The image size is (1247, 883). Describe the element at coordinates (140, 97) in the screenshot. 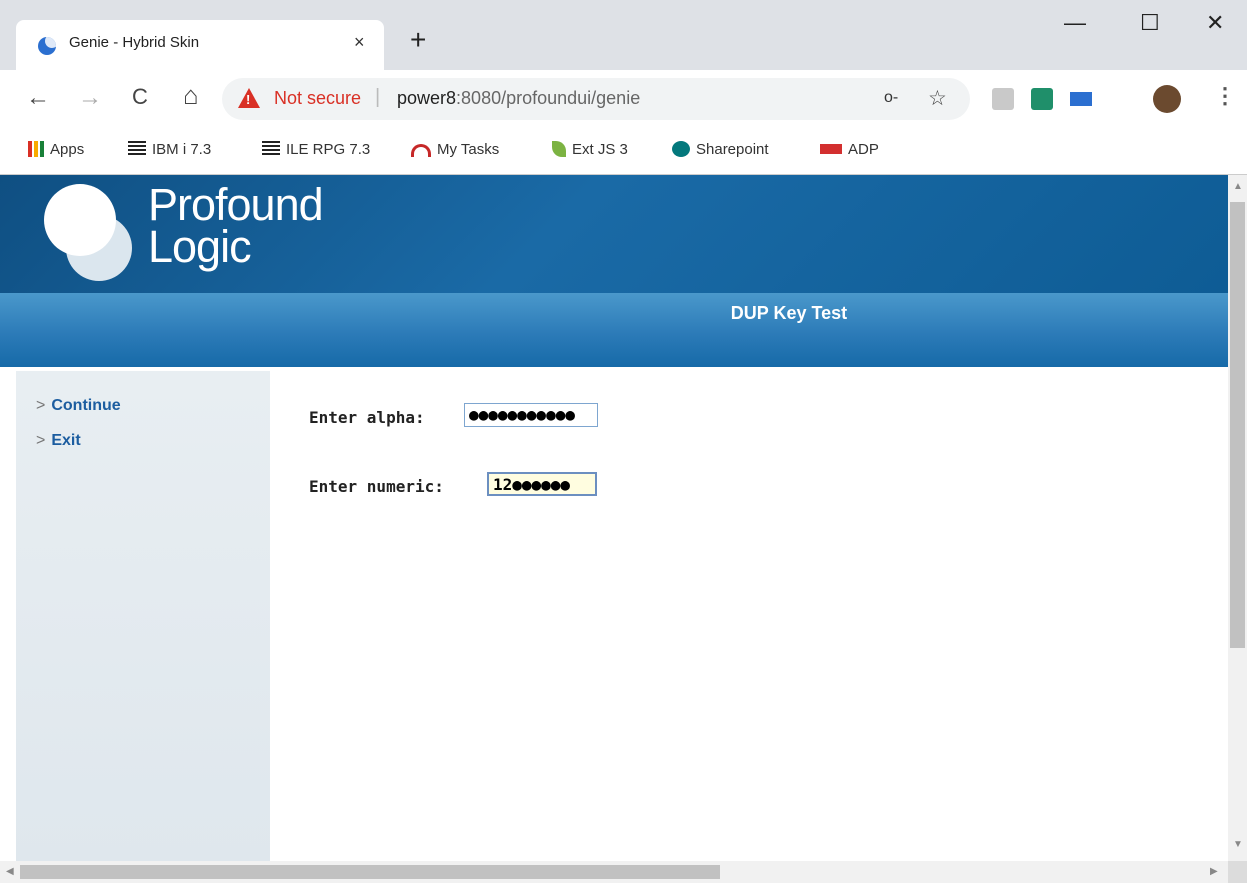

I see `reload-icon: C` at that location.